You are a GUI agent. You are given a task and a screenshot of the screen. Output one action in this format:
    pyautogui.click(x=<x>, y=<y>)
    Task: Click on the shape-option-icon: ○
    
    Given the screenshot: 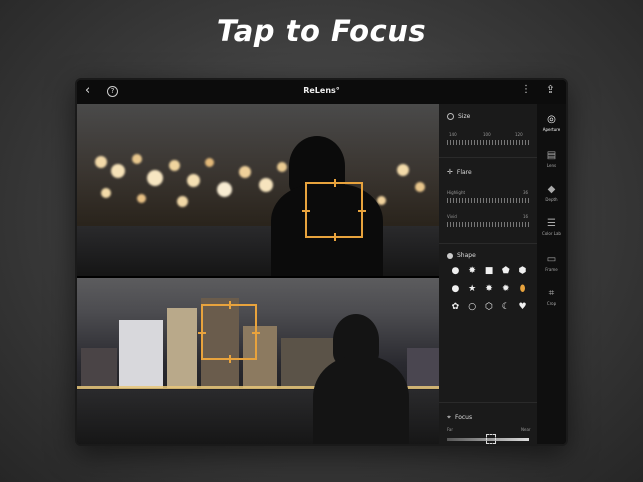 What is the action you would take?
    pyautogui.click(x=472, y=307)
    